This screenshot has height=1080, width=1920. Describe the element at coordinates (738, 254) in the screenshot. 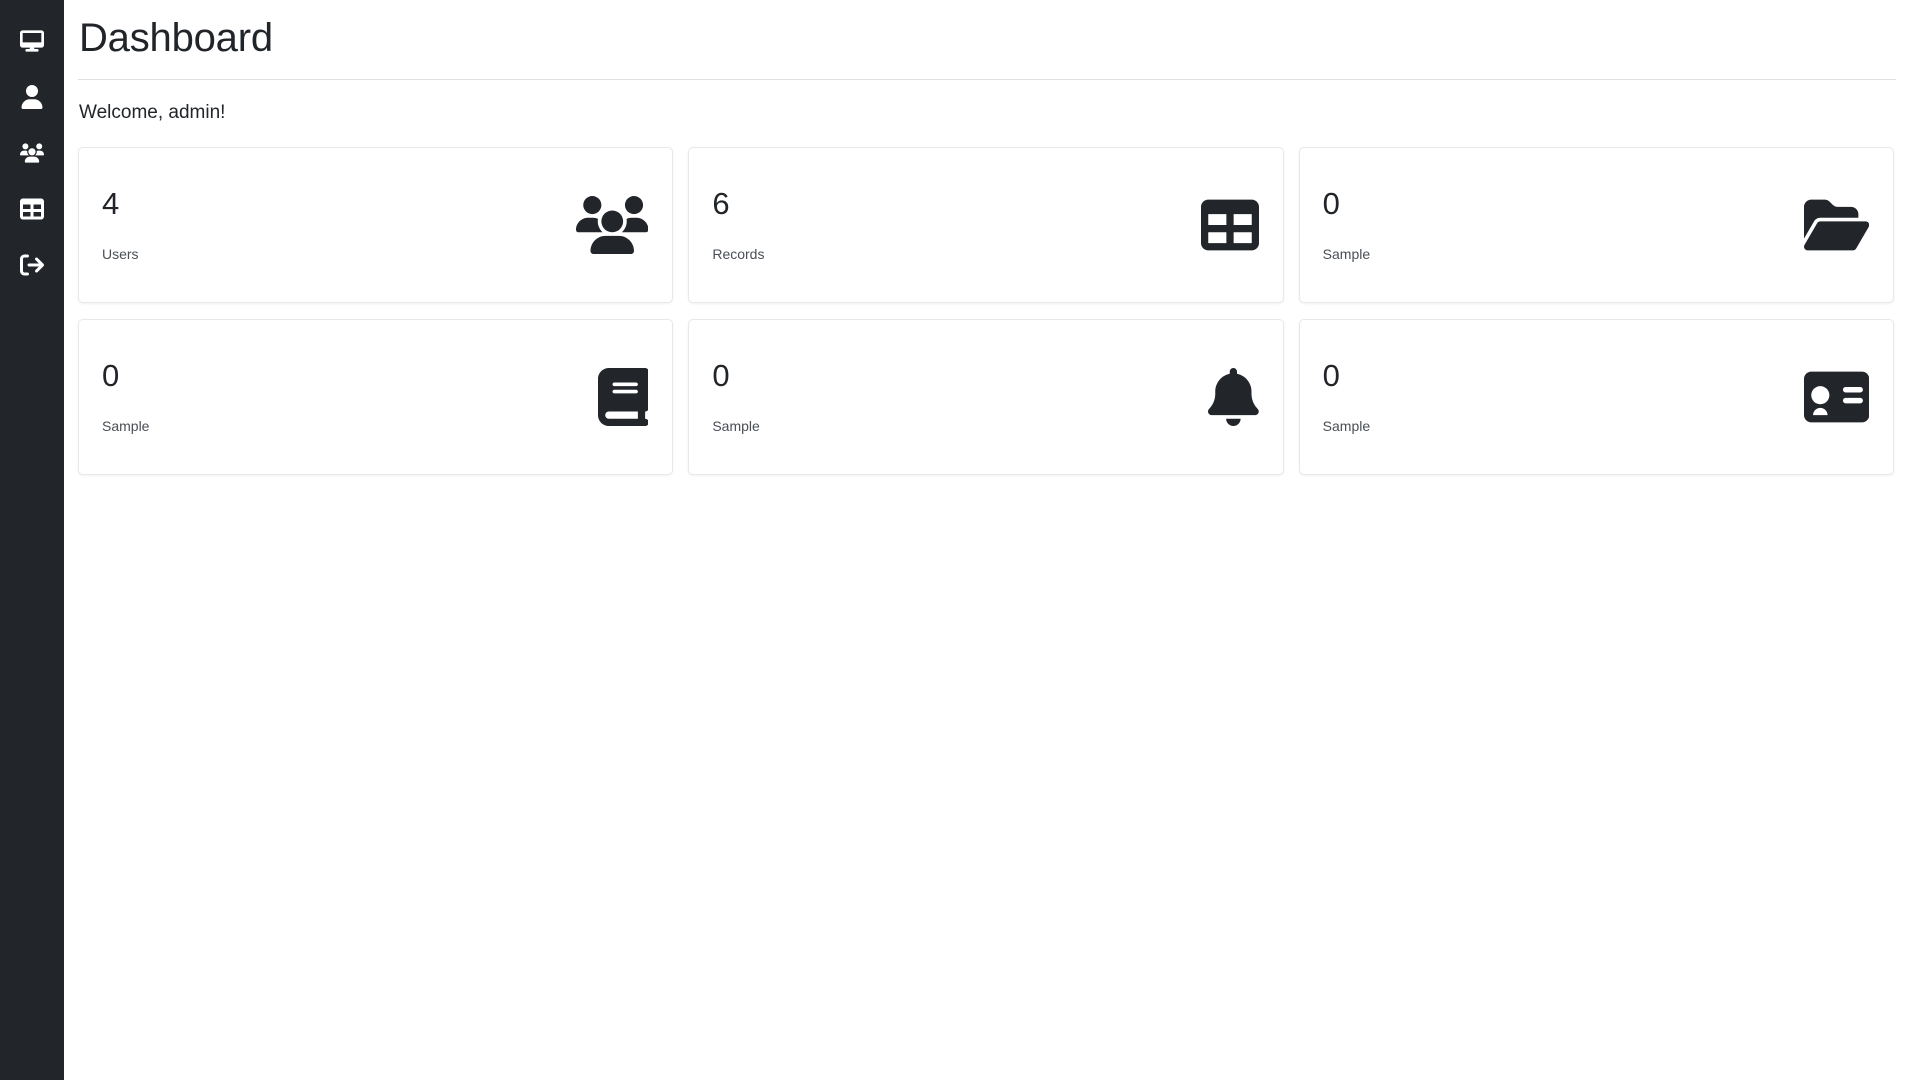

I see `stat-card-label: Records` at that location.